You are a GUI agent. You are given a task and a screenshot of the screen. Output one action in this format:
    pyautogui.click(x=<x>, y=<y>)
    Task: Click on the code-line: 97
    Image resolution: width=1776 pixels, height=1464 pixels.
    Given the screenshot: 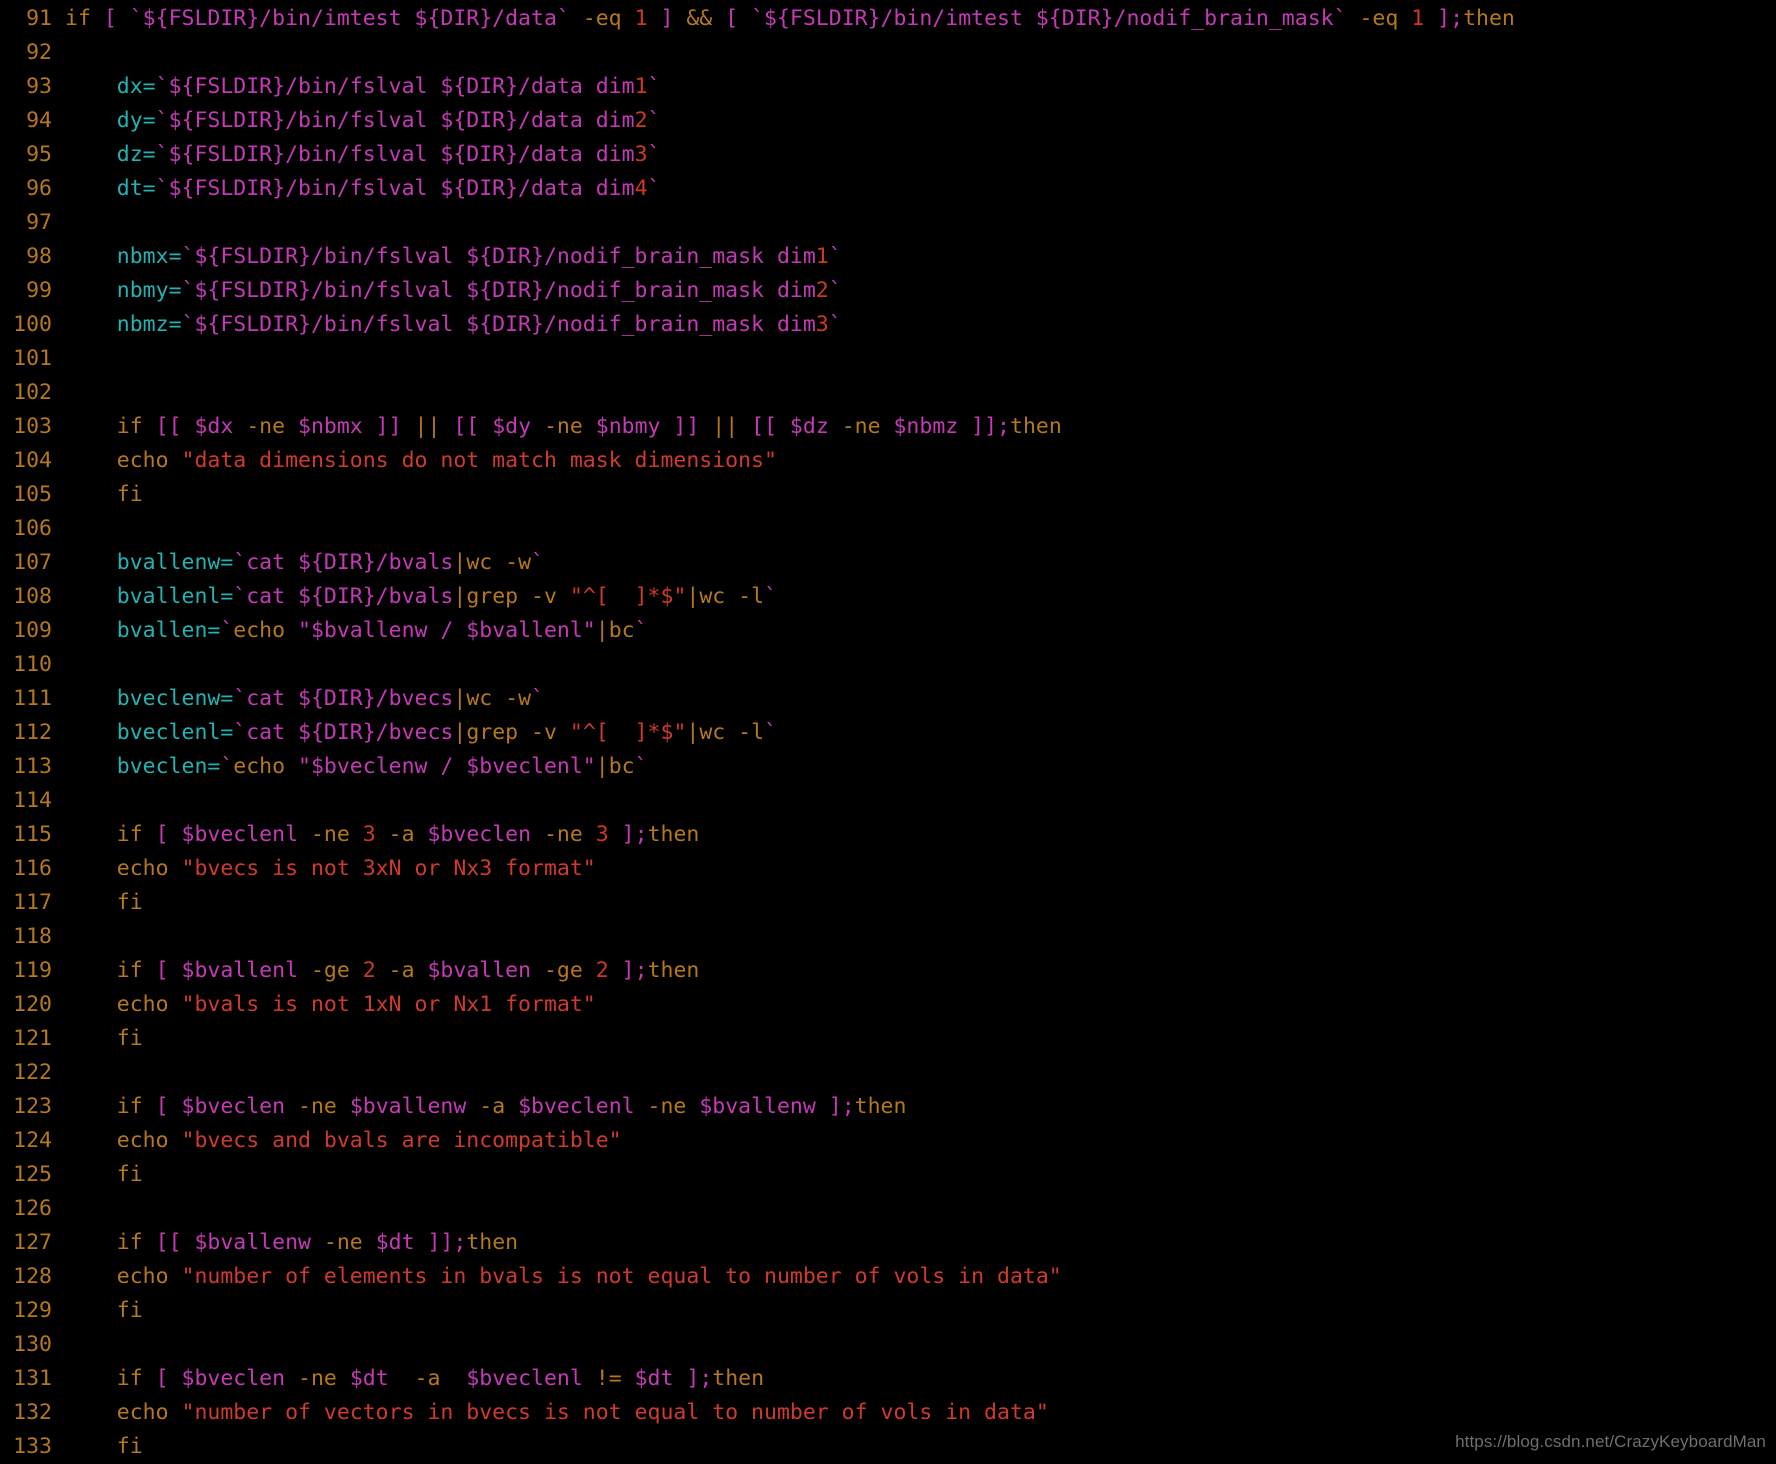 What is the action you would take?
    pyautogui.click(x=888, y=223)
    